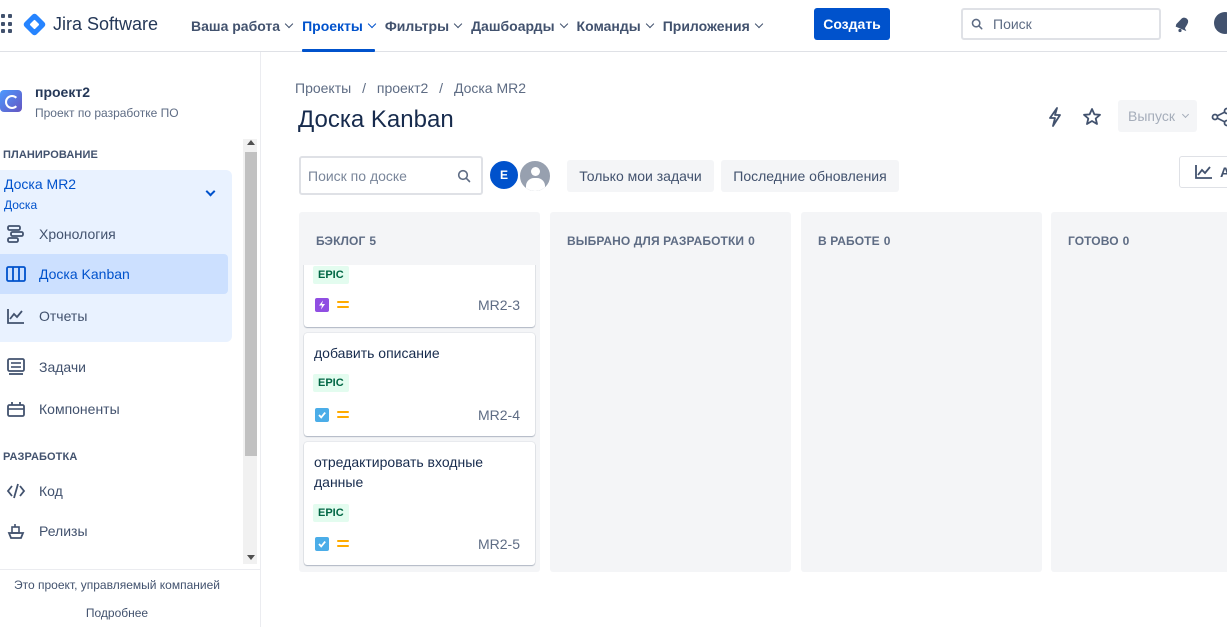 The width and height of the screenshot is (1227, 627). I want to click on column-title: ГОТОВО, so click(1093, 241).